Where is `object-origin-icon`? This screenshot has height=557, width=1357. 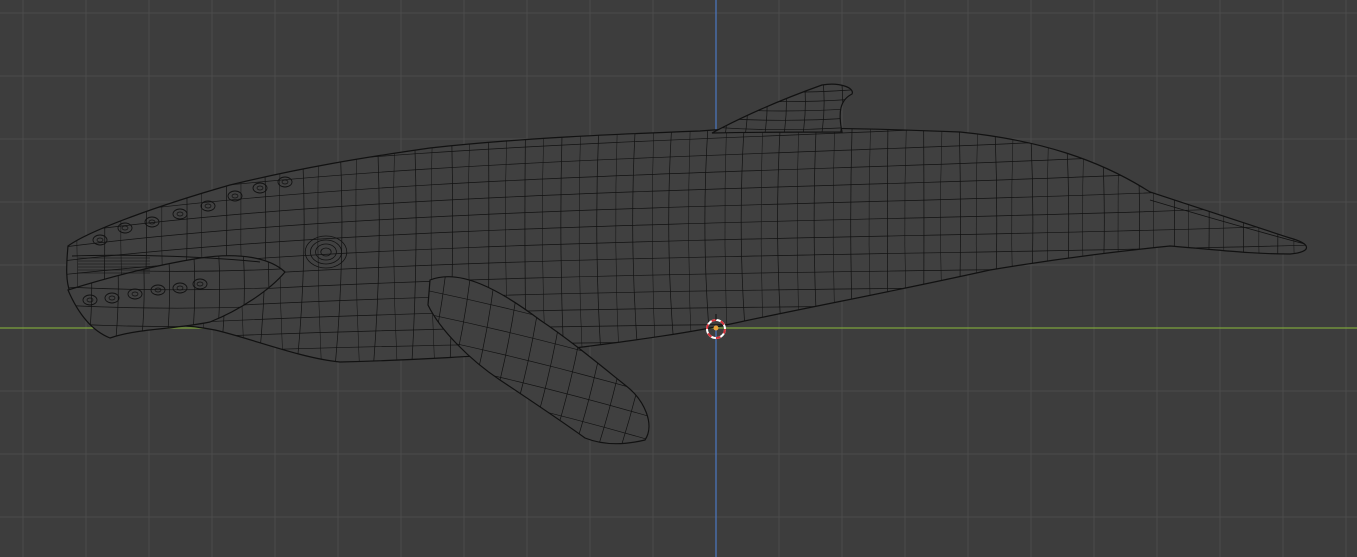
object-origin-icon is located at coordinates (716, 328).